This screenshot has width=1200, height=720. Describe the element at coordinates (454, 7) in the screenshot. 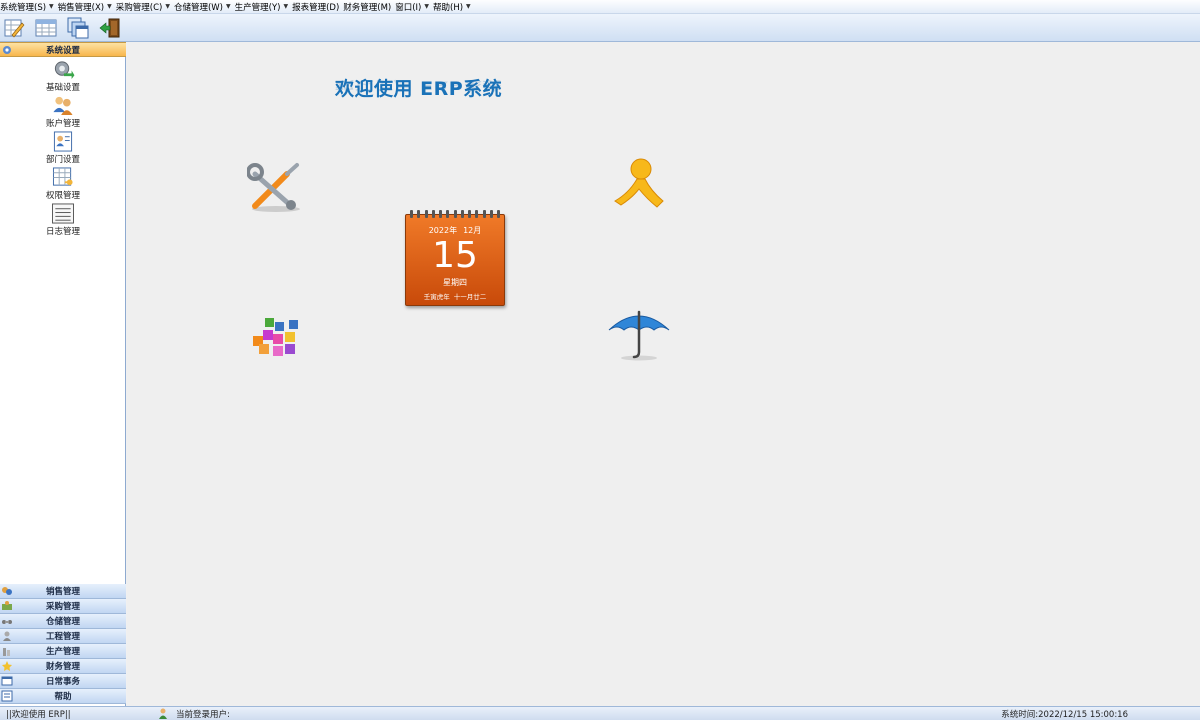

I see `menu-help: 帮助(H) ▼` at that location.